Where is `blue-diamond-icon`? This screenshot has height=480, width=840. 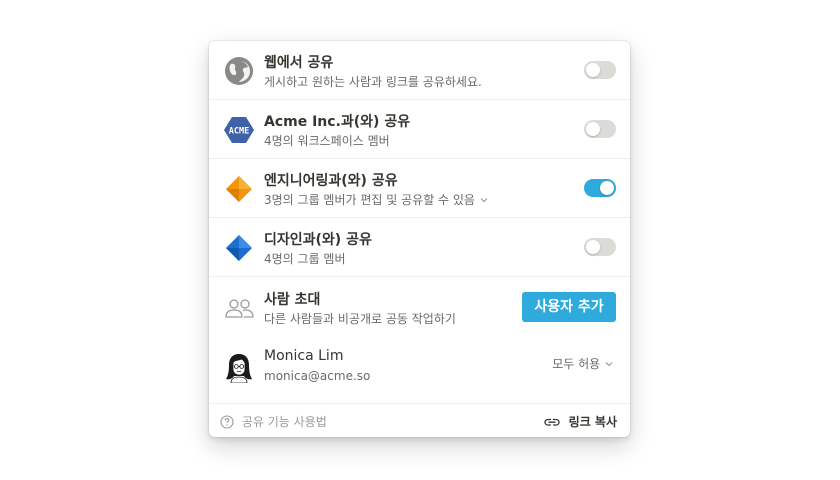
blue-diamond-icon is located at coordinates (239, 248).